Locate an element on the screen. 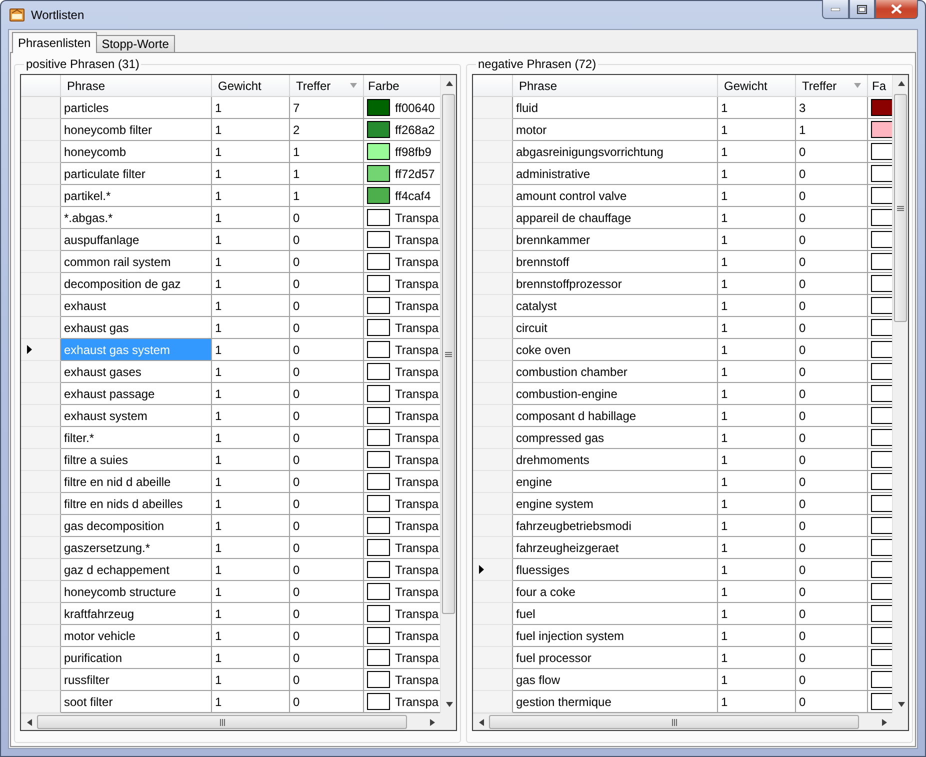 This screenshot has height=757, width=926. table-cell: motor is located at coordinates (615, 130).